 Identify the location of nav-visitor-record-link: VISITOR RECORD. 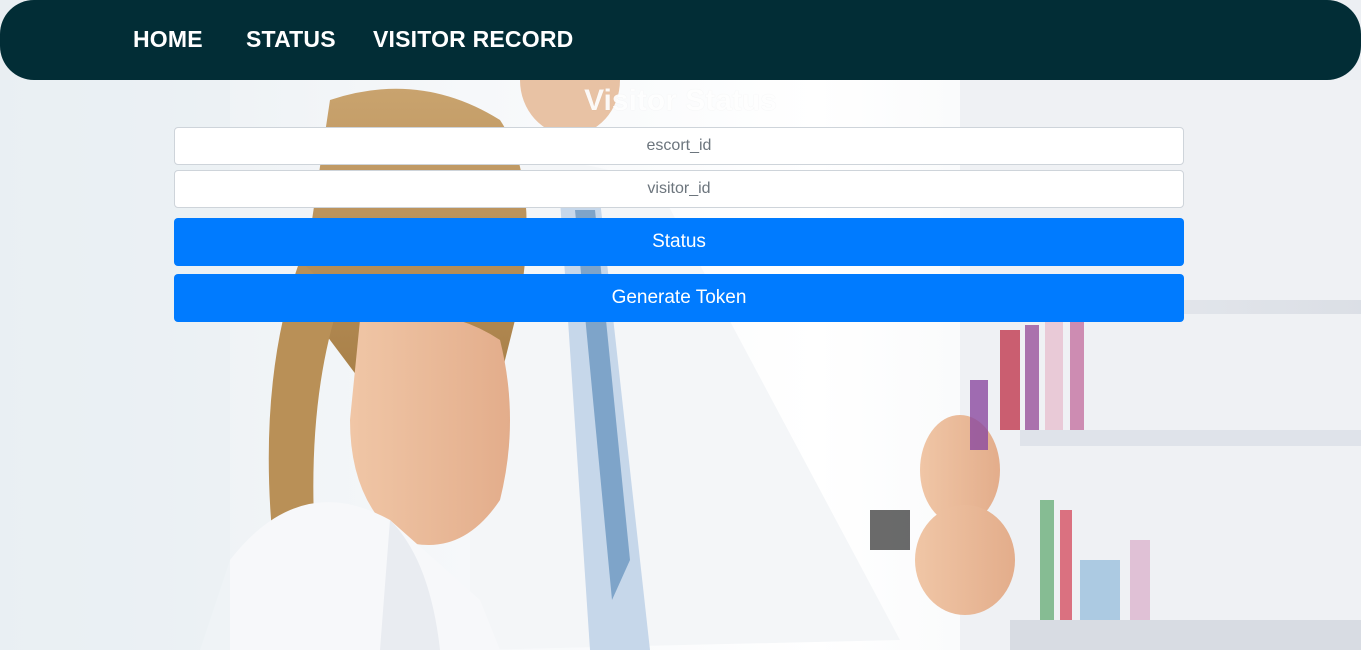
(473, 39).